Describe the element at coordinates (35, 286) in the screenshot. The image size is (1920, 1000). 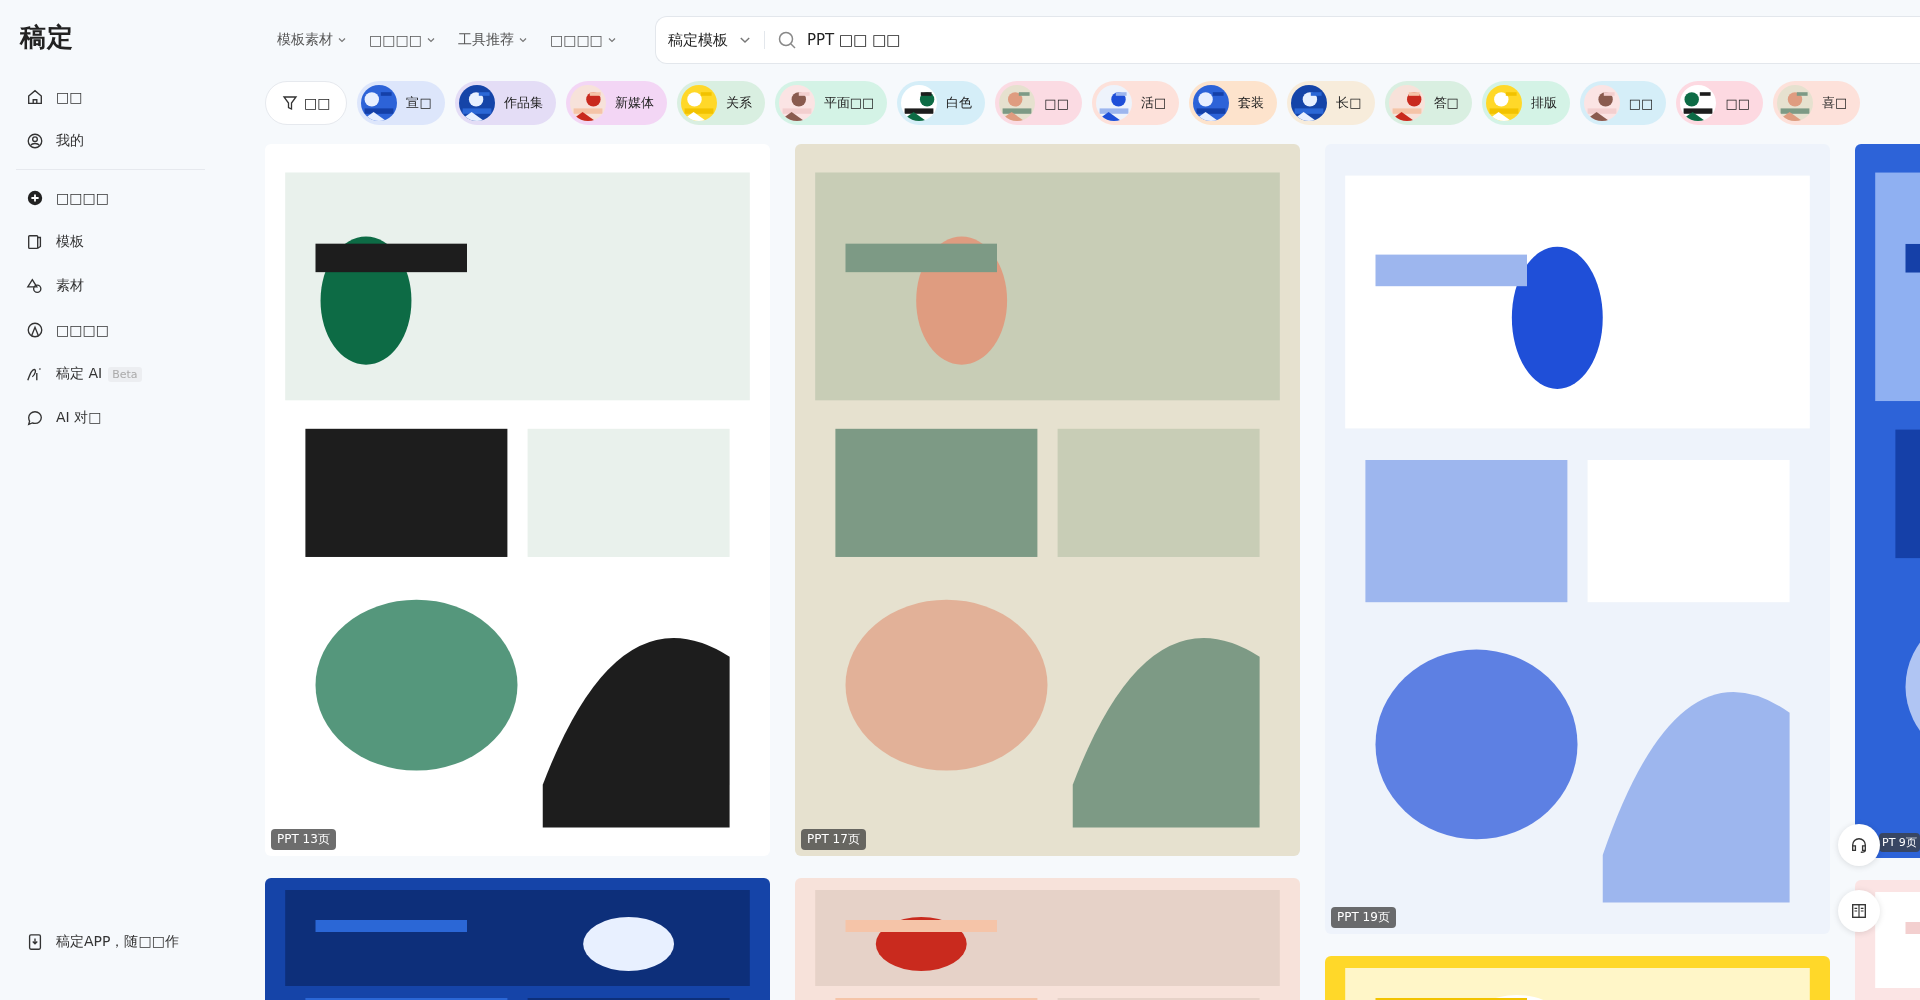
I see `shapes-icon` at that location.